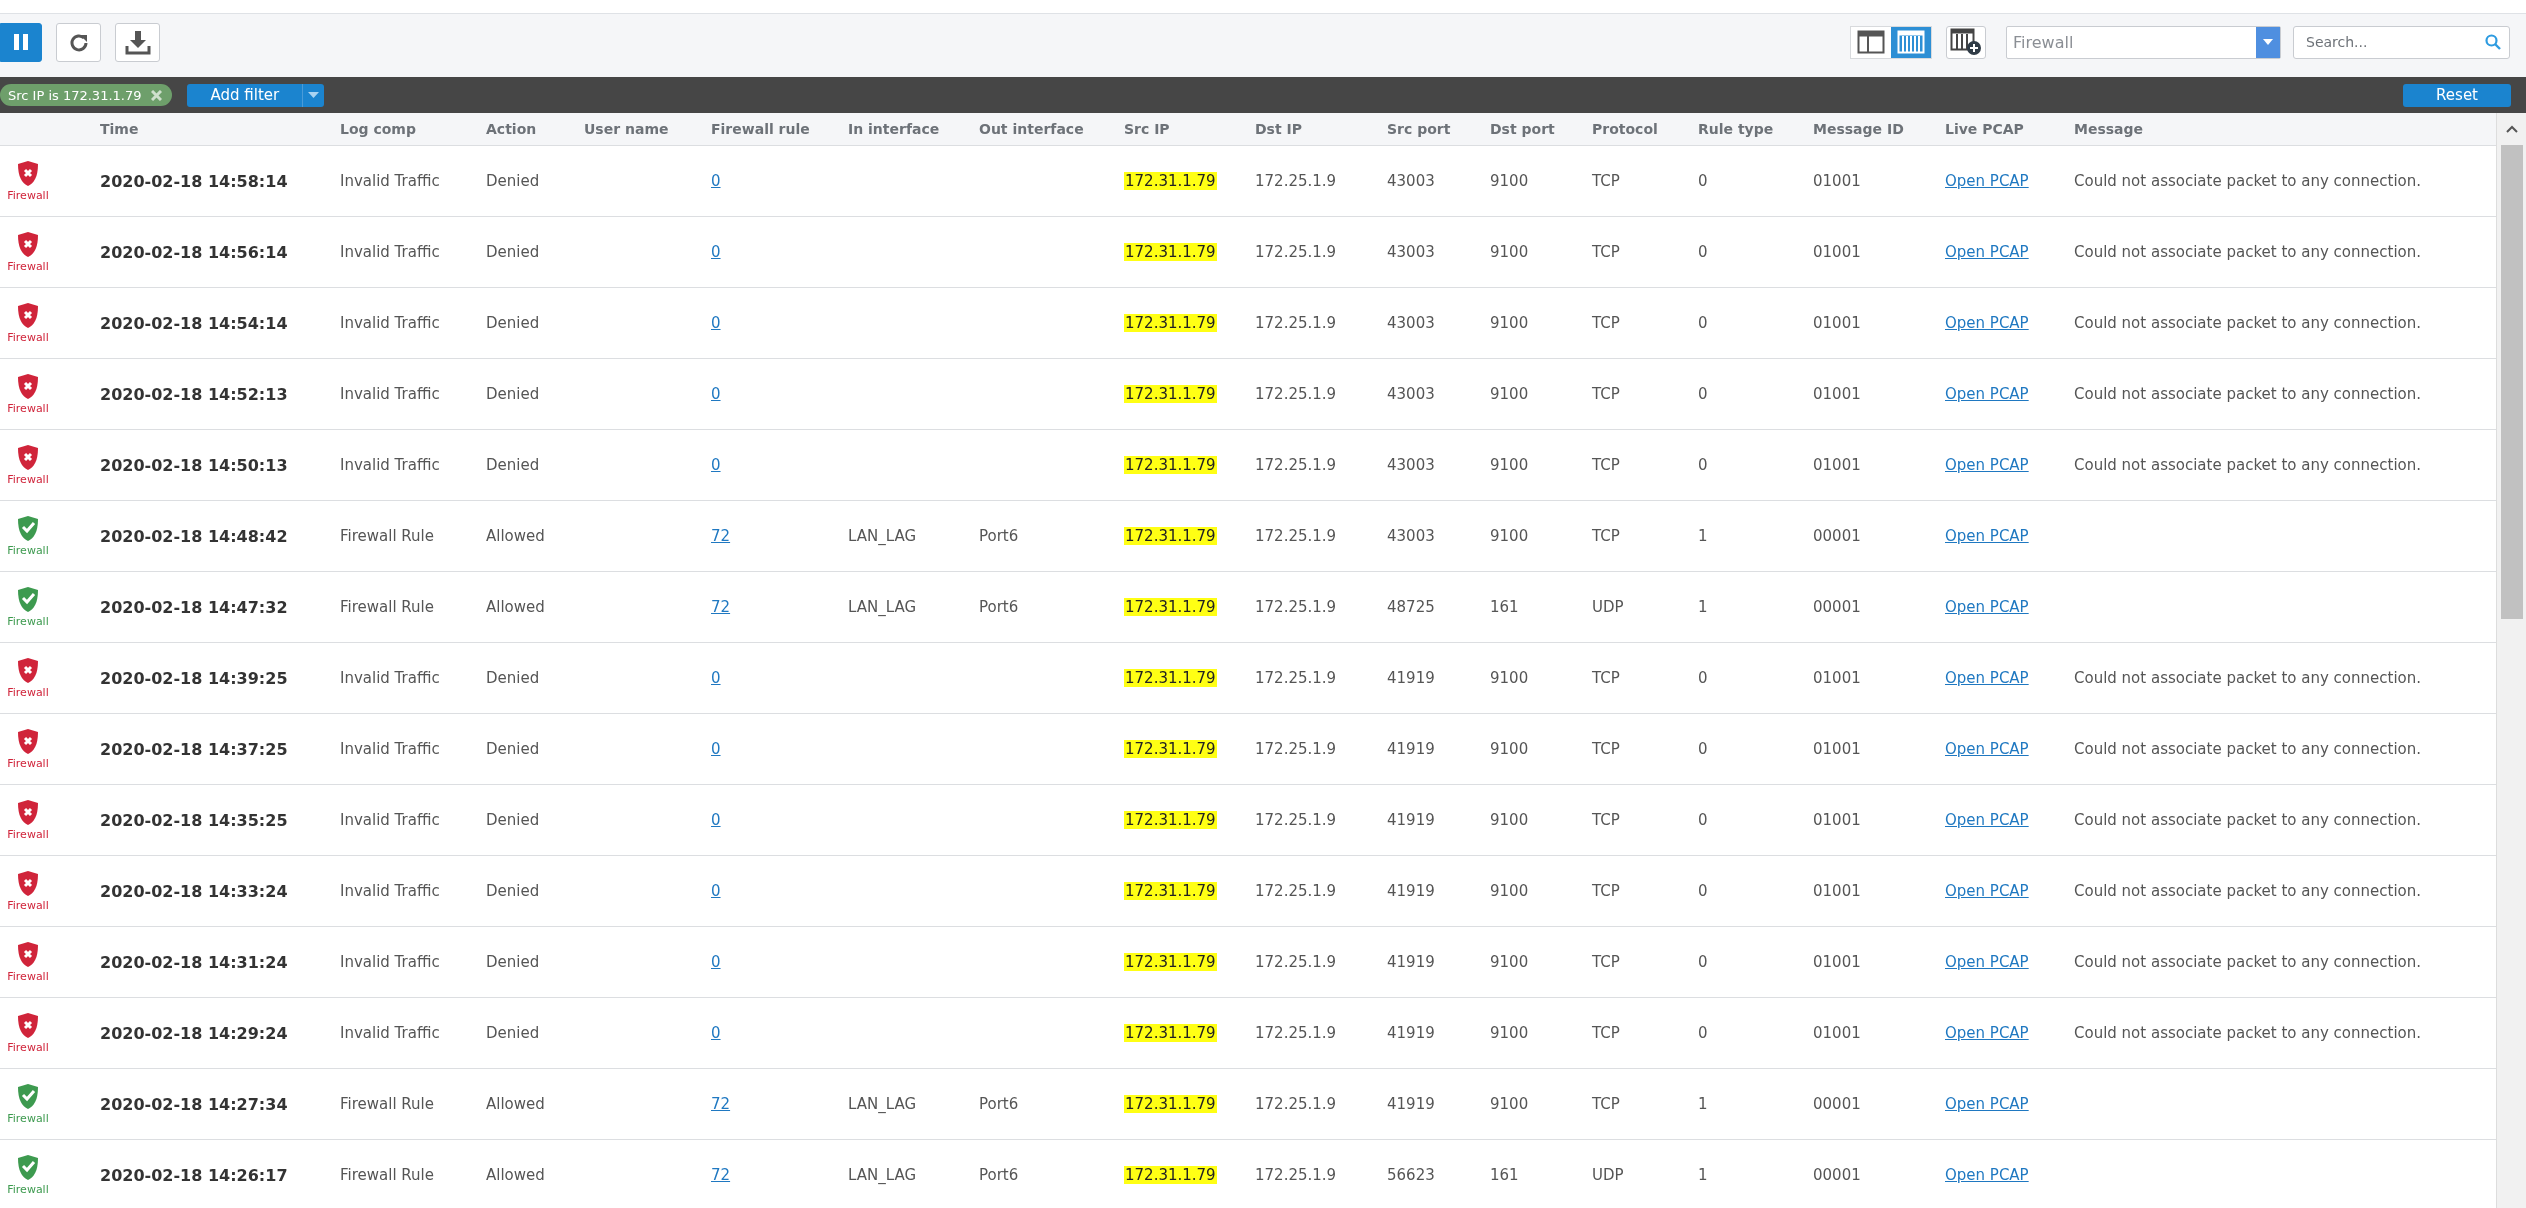  Describe the element at coordinates (194, 749) in the screenshot. I see `timestamp: 2020-02-18 14:37:25` at that location.